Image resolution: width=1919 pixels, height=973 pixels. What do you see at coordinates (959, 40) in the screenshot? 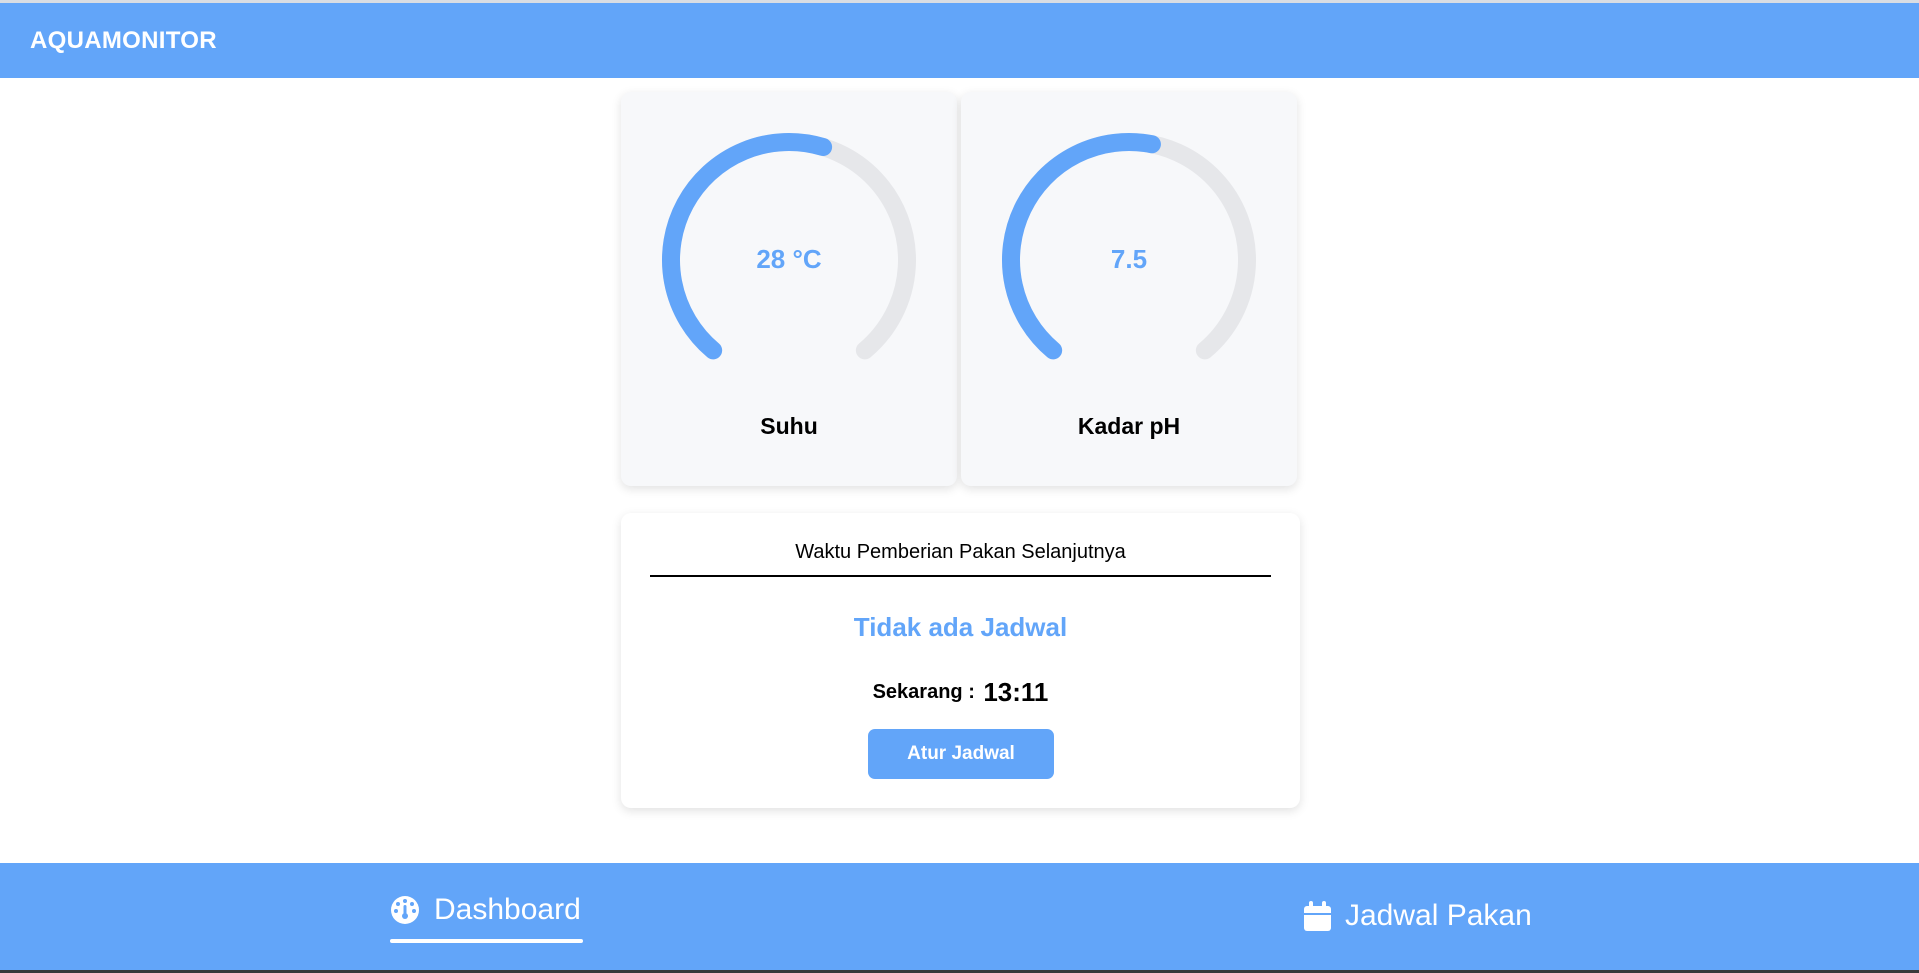
I see `app-header: AQUAMONITOR` at bounding box center [959, 40].